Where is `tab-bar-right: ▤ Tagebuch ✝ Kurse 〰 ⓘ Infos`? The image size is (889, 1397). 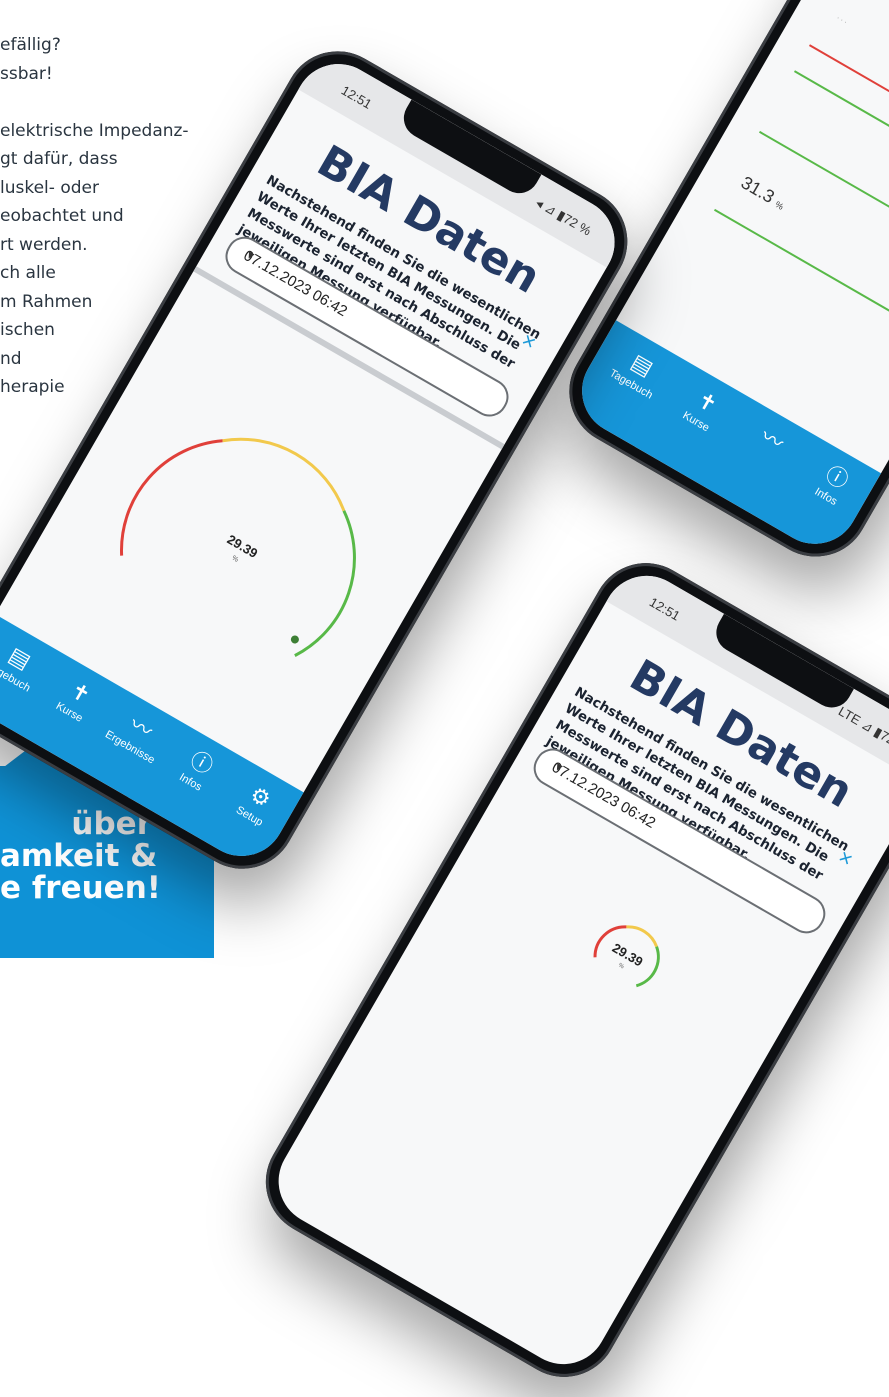 tab-bar-right: ▤ Tagebuch ✝ Kurse 〰 ⓘ Infos is located at coordinates (723, 440).